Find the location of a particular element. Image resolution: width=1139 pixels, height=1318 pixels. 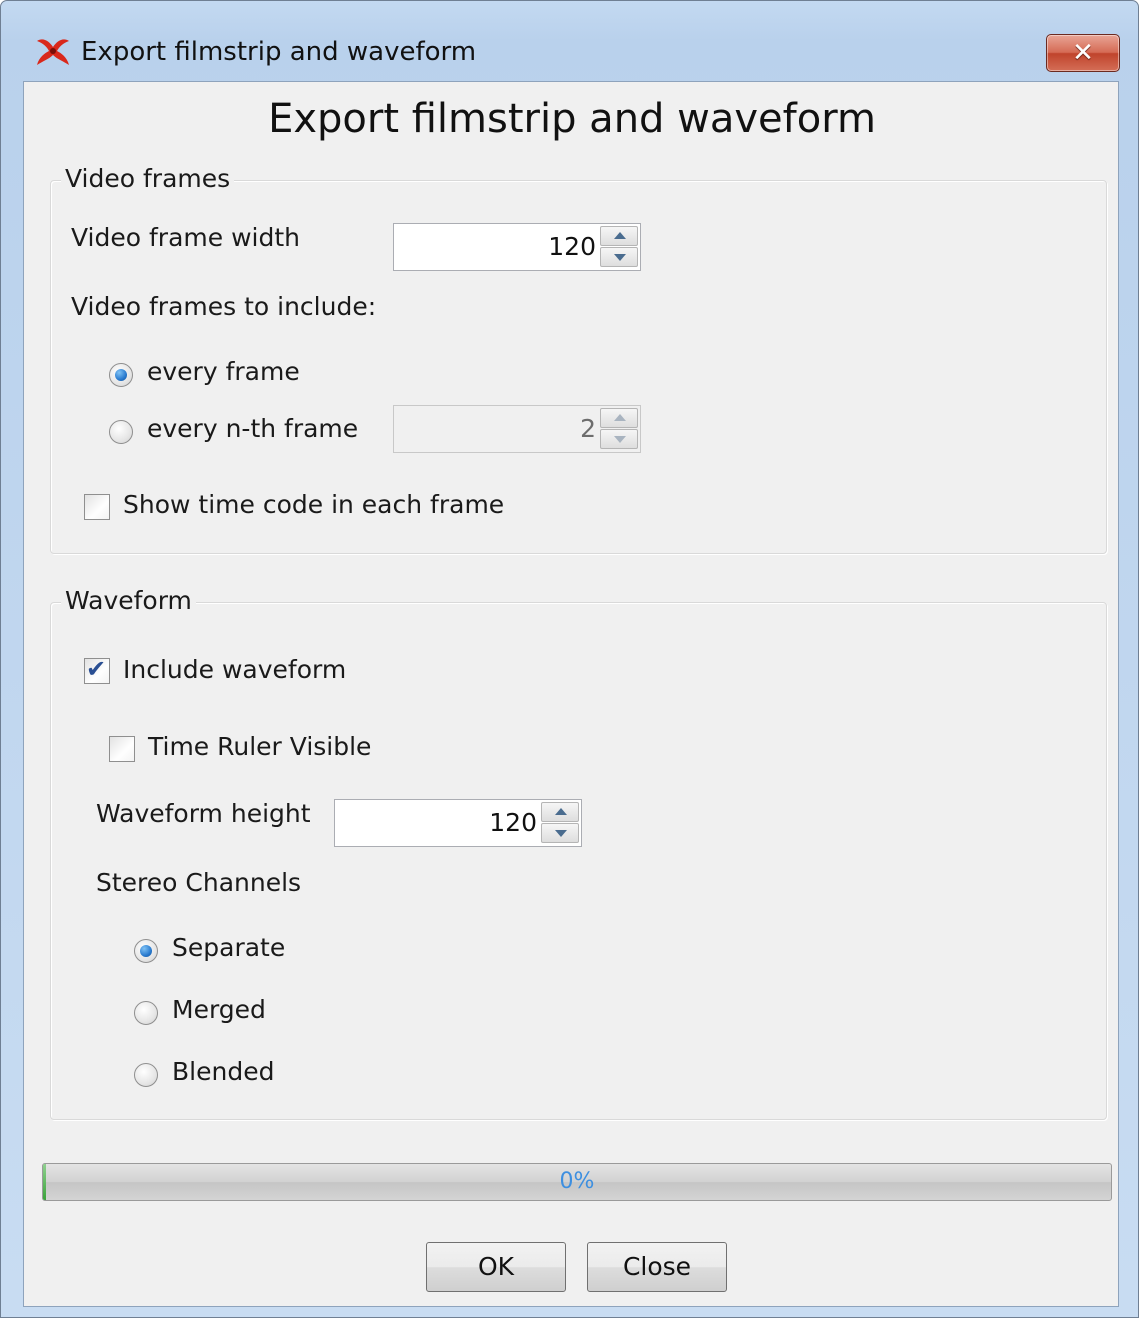

blended-label: Blended is located at coordinates (223, 1072).